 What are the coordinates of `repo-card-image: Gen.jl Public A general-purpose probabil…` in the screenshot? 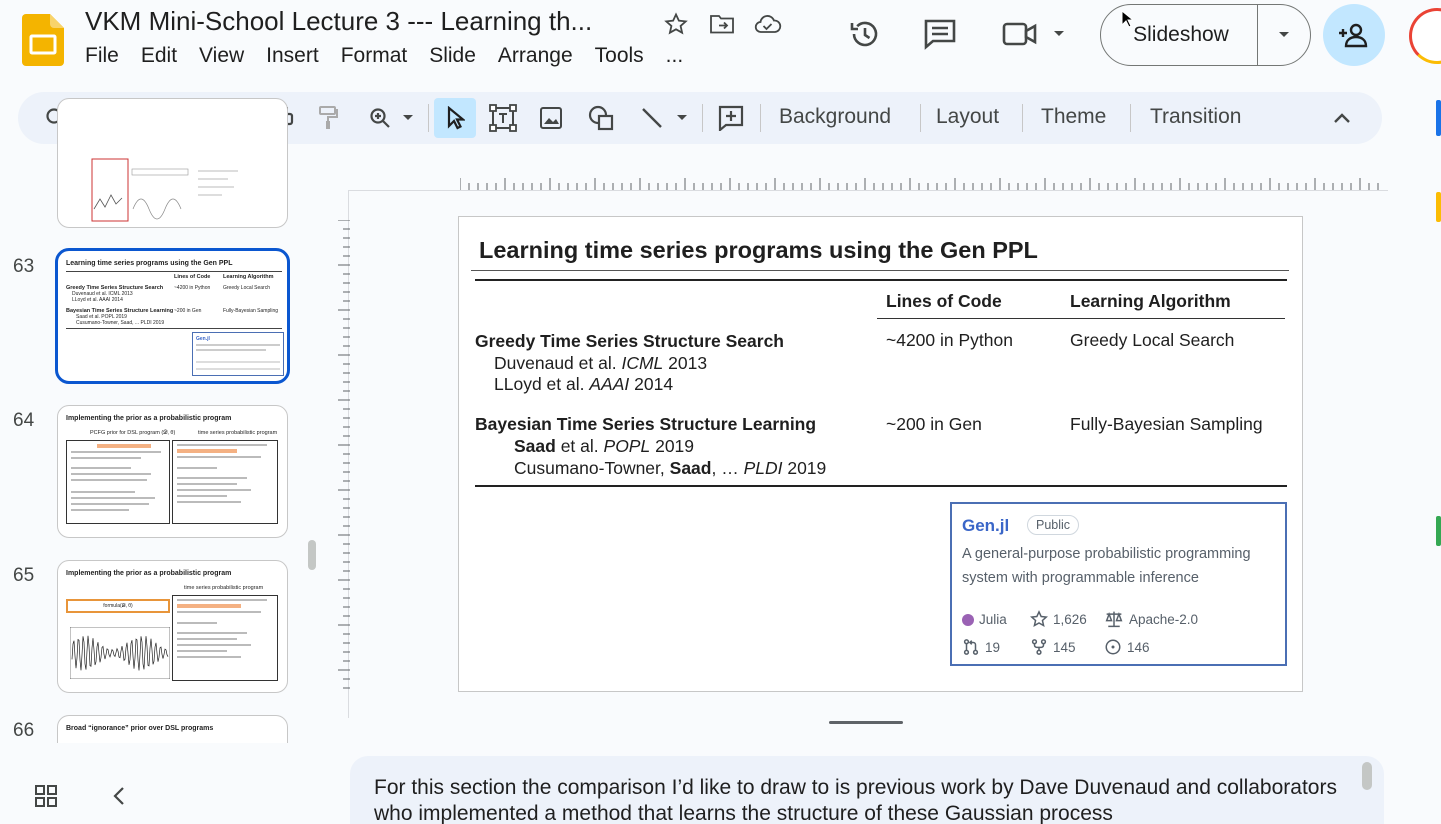 It's located at (1118, 584).